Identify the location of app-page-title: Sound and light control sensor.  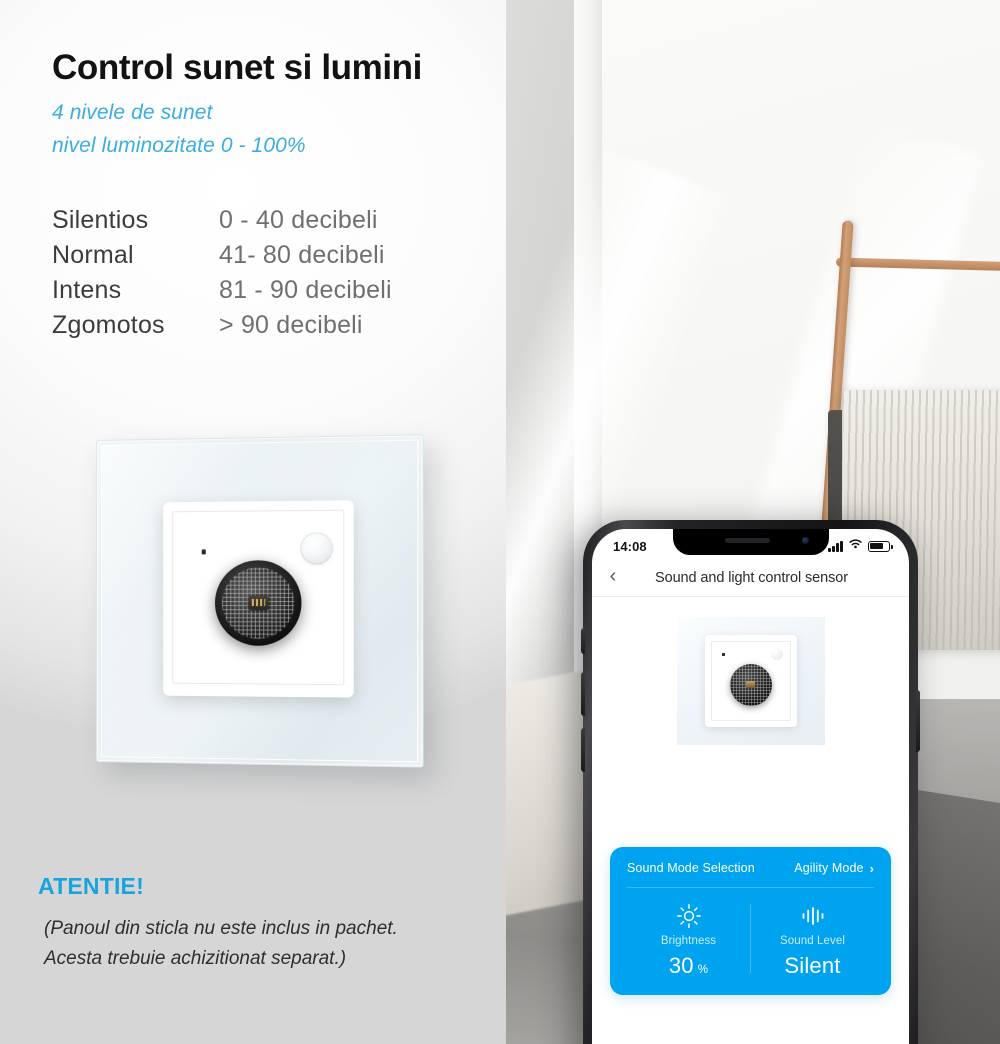
(751, 577).